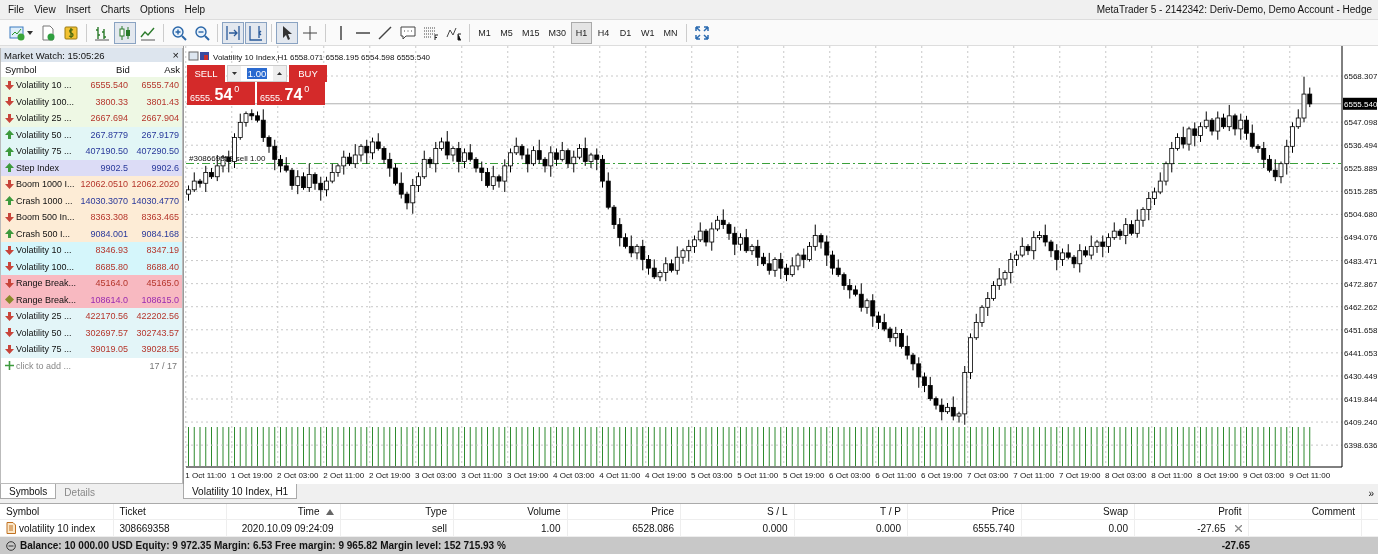  I want to click on menu-item: Insert, so click(78, 9).